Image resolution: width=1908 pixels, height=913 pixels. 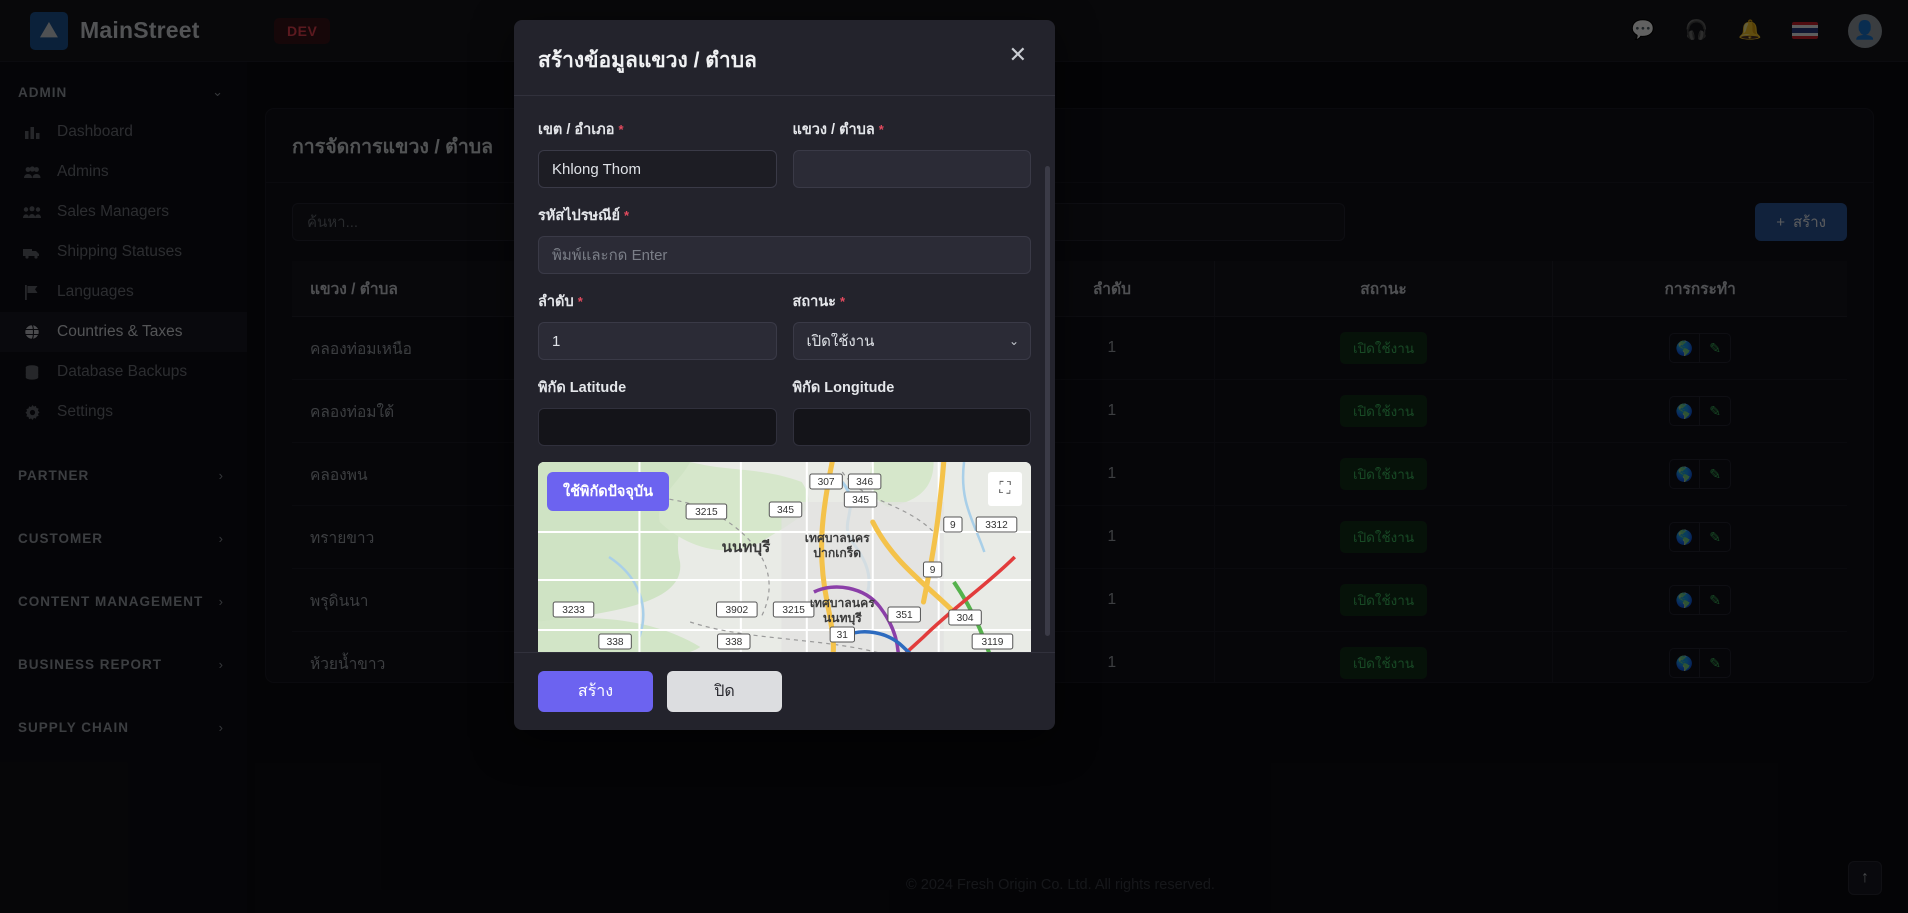 What do you see at coordinates (912, 129) in the screenshot?
I see `subdistrict-label: แขวง / ตำบล *` at bounding box center [912, 129].